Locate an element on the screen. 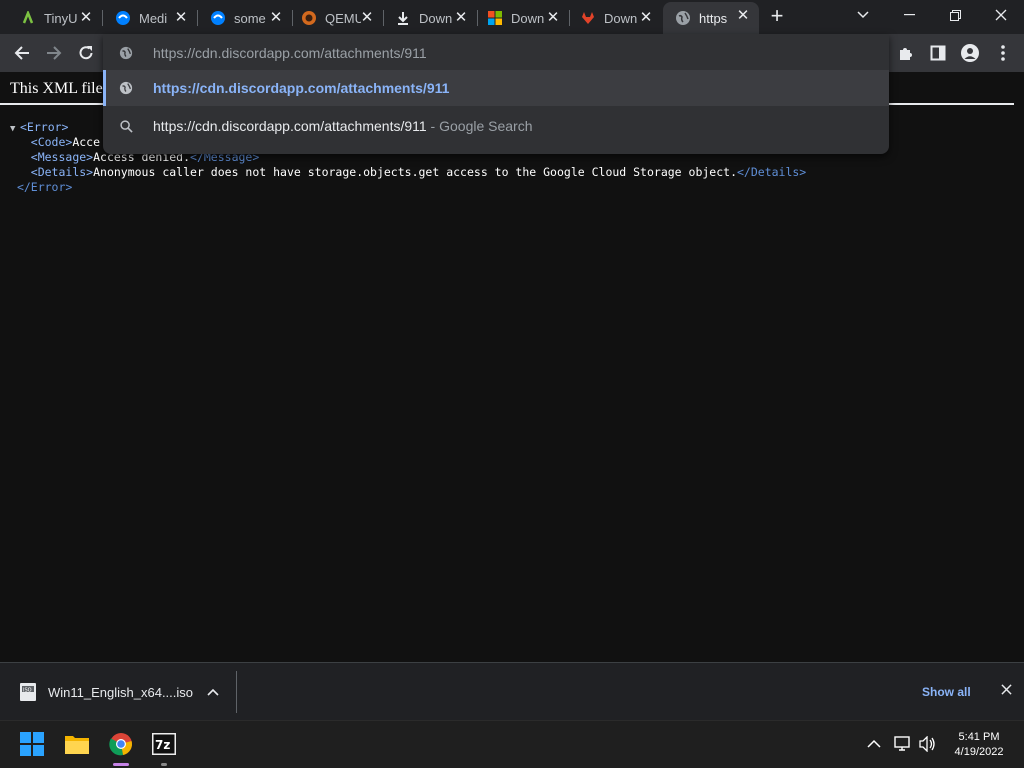 This screenshot has height=768, width=1024. download-bar: ISO Win11_English_x64....iso Show all is located at coordinates (512, 691).